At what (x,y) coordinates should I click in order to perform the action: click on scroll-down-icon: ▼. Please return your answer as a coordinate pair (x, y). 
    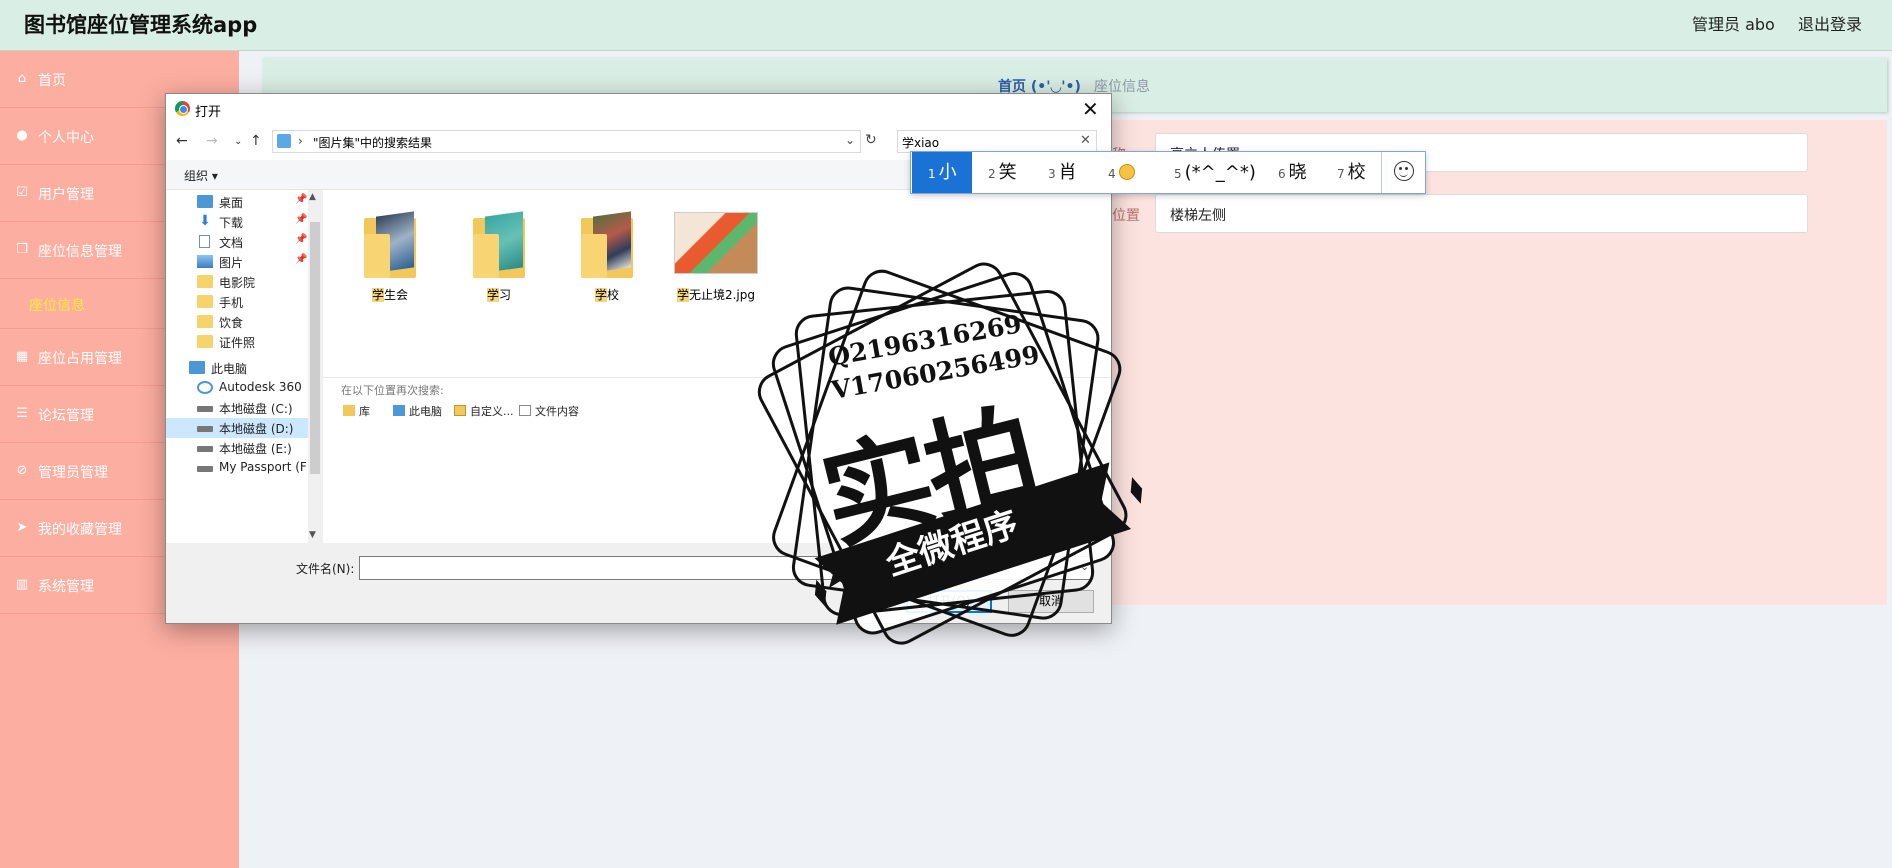
    Looking at the image, I should click on (312, 535).